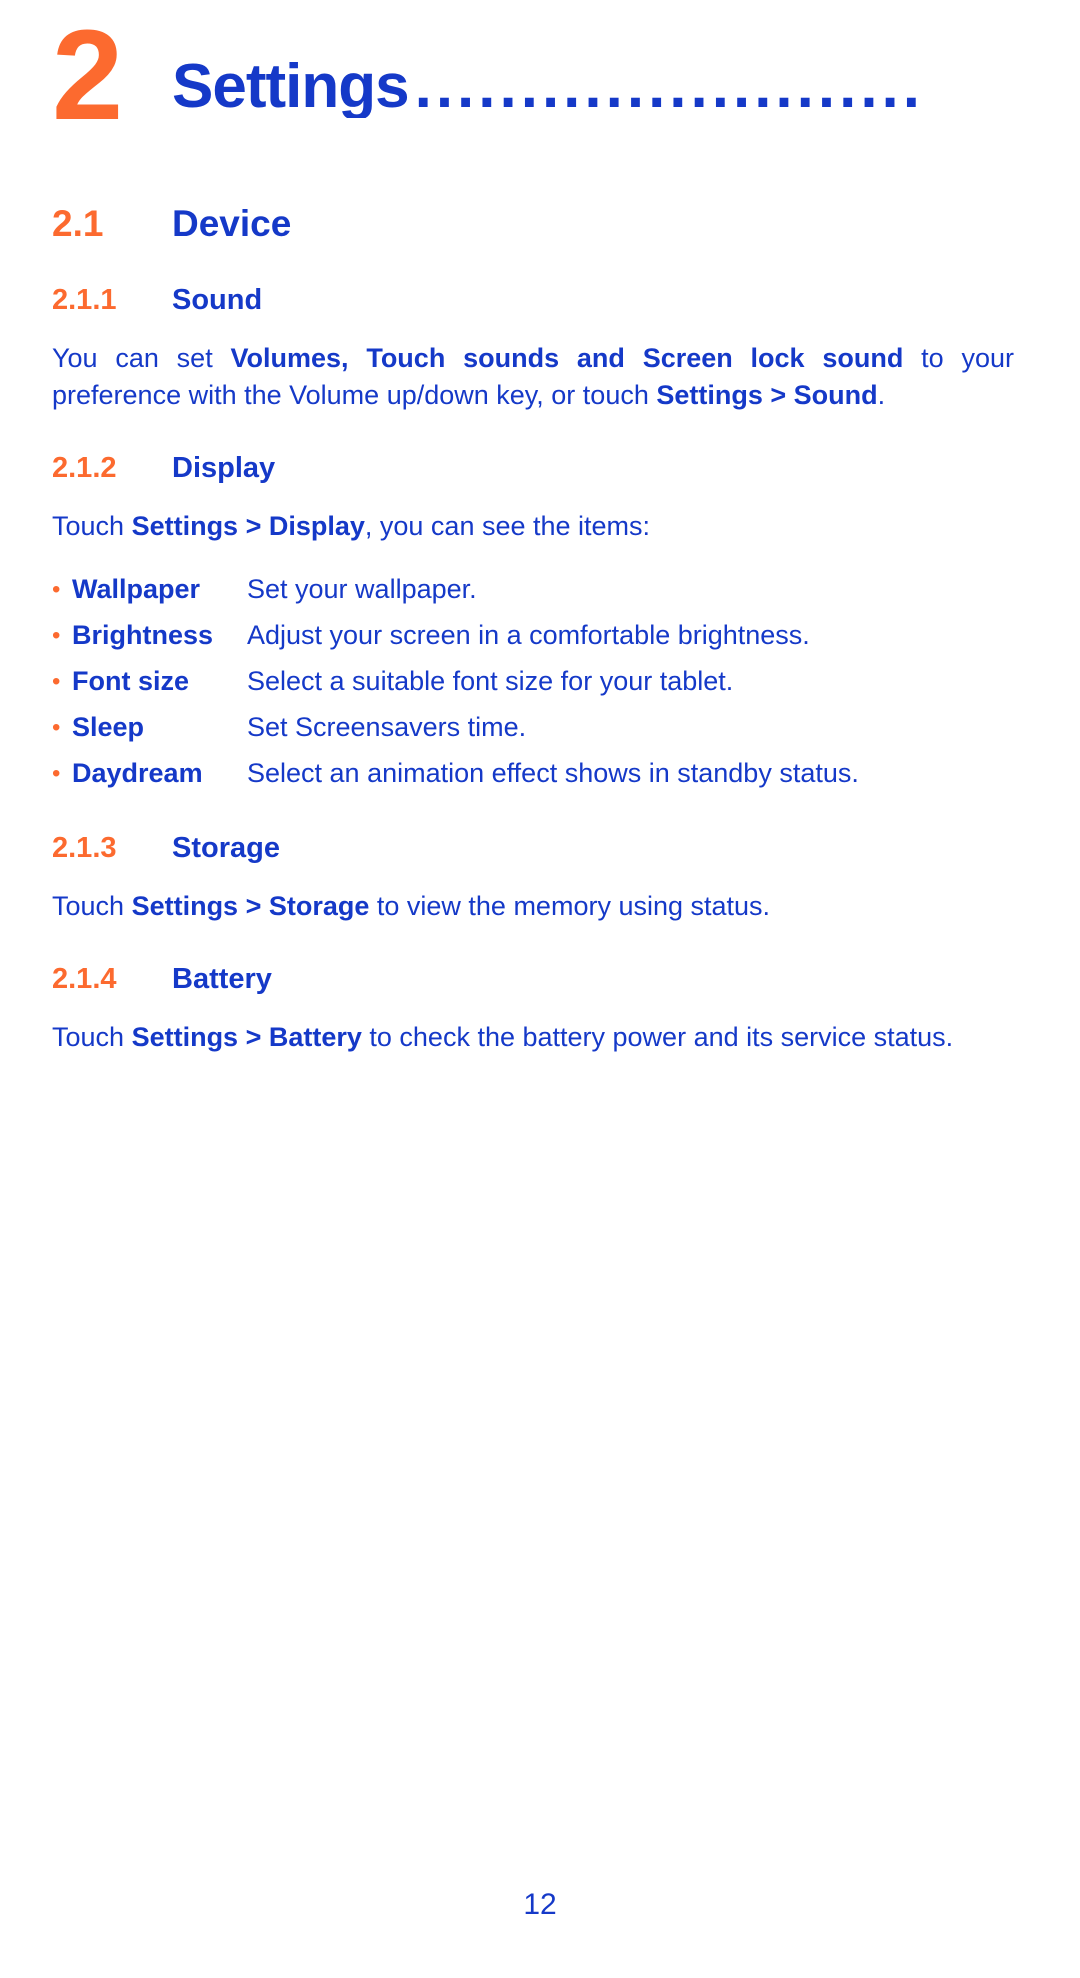 The height and width of the screenshot is (1978, 1080). Describe the element at coordinates (143, 635) in the screenshot. I see `list-item-term: Brightness` at that location.